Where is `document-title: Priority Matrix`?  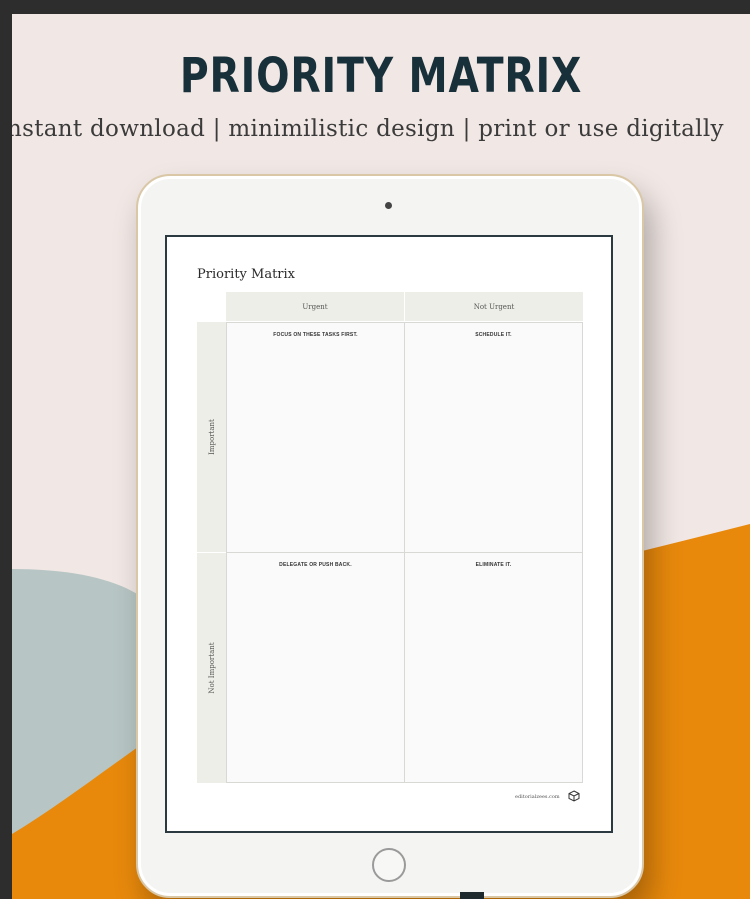
document-title: Priority Matrix is located at coordinates (246, 274).